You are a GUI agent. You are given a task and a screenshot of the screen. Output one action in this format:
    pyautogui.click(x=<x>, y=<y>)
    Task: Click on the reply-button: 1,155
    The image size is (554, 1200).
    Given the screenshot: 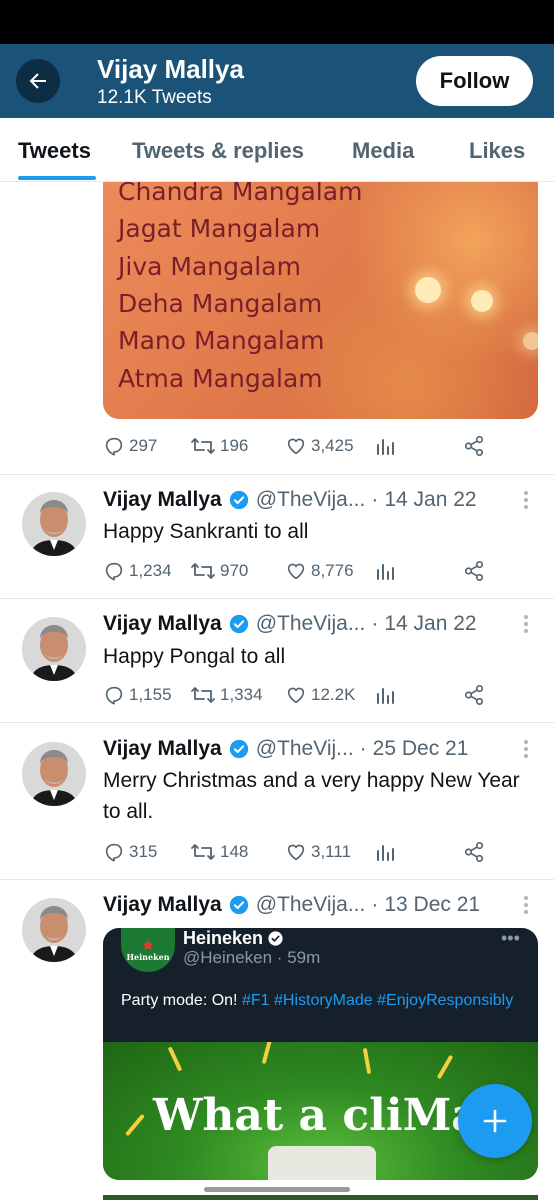 What is the action you would take?
    pyautogui.click(x=137, y=695)
    